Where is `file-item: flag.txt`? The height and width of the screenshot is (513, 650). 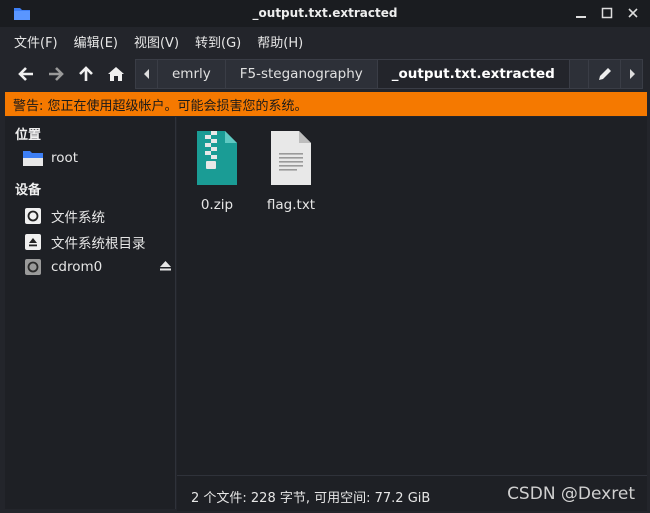 file-item: flag.txt is located at coordinates (291, 172).